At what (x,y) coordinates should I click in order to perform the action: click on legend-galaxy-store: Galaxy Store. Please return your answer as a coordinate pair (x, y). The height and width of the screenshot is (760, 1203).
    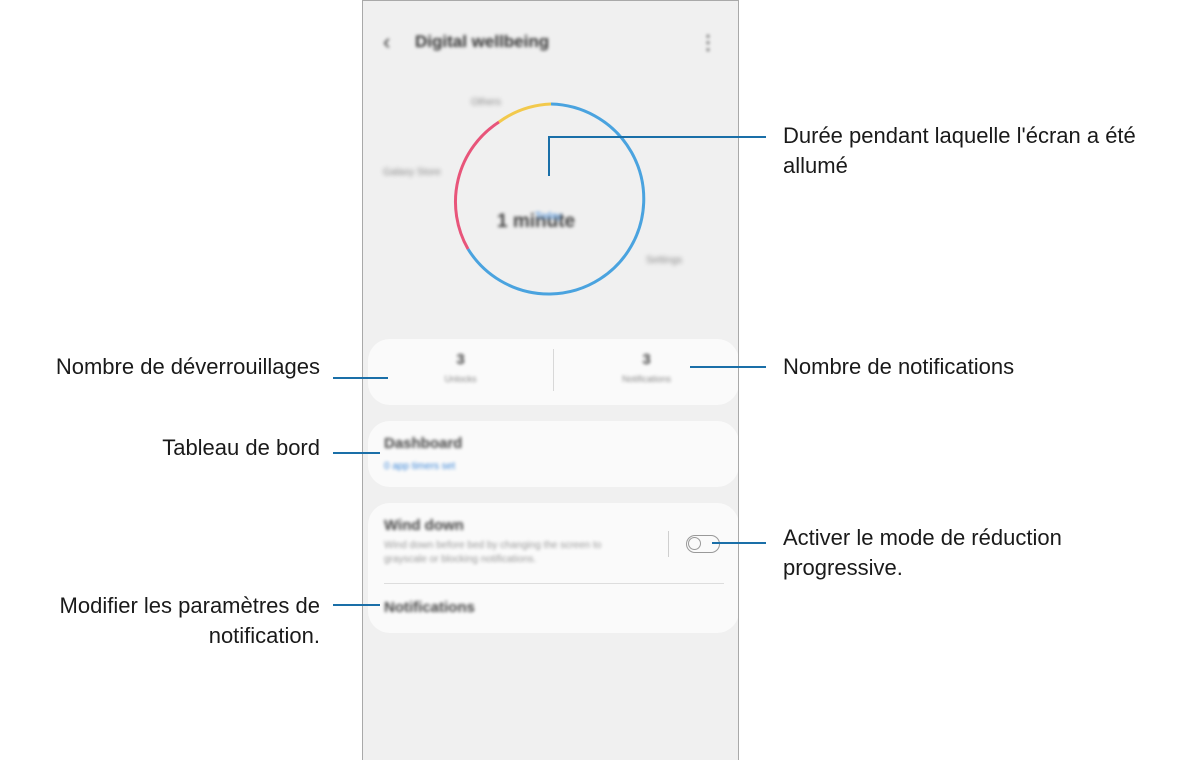
    Looking at the image, I should click on (412, 172).